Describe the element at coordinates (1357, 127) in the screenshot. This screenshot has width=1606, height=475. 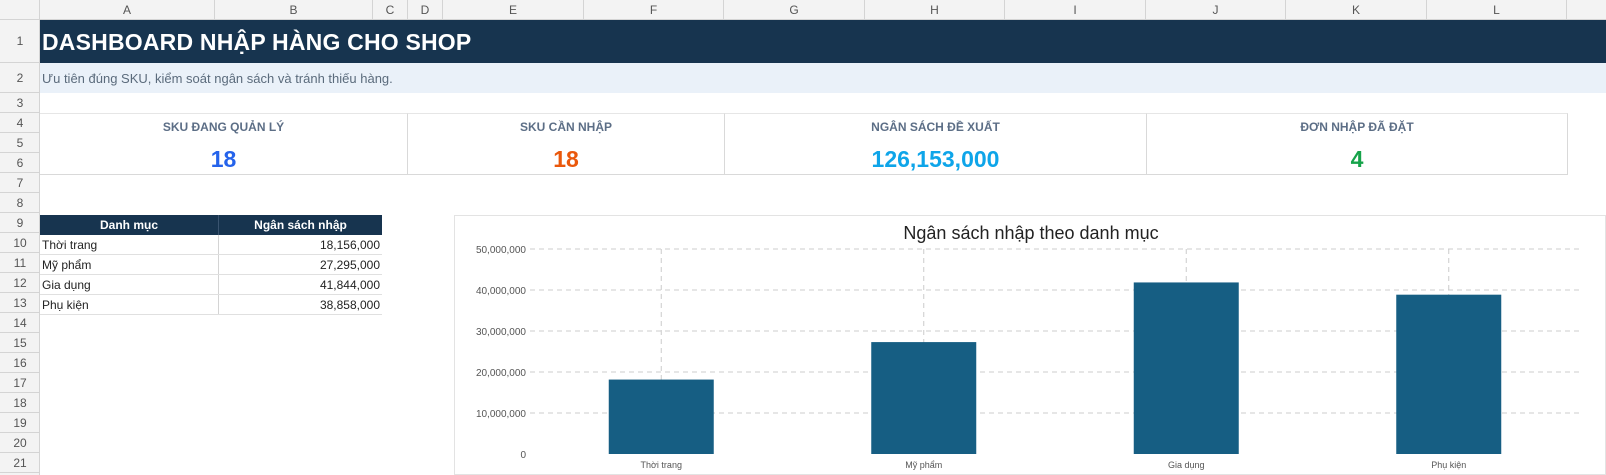
I see `kpi-label: ĐƠN NHẬP ĐÃ ĐẶT` at that location.